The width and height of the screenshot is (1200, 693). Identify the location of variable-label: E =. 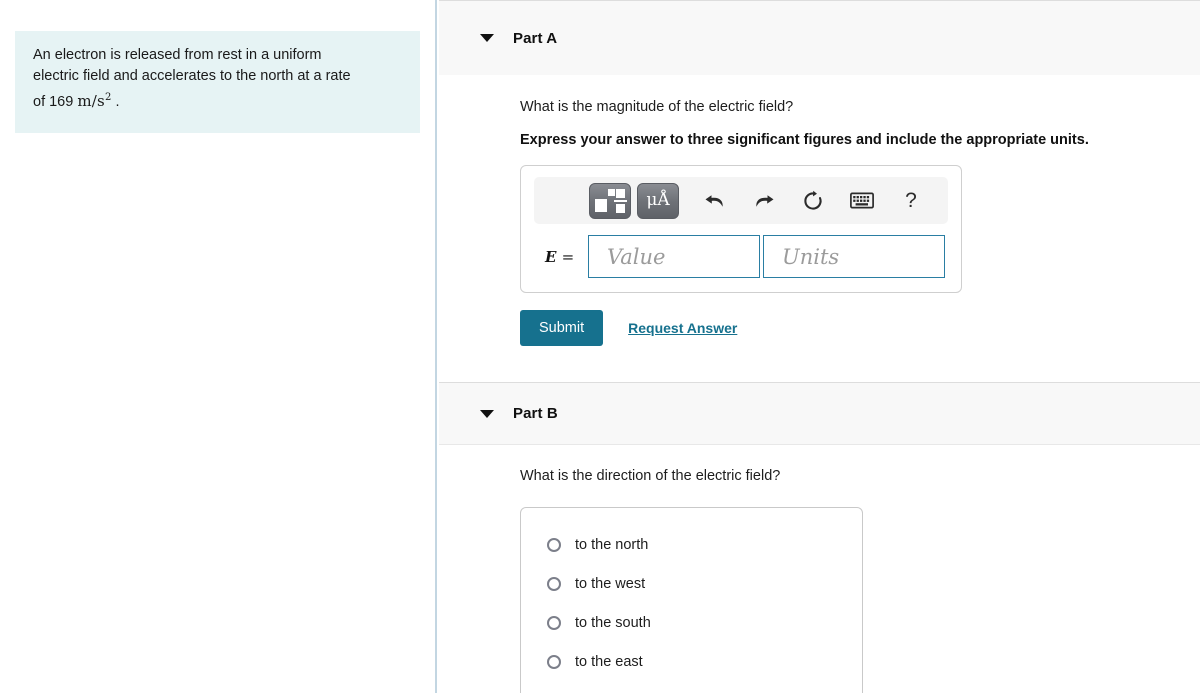
(561, 257).